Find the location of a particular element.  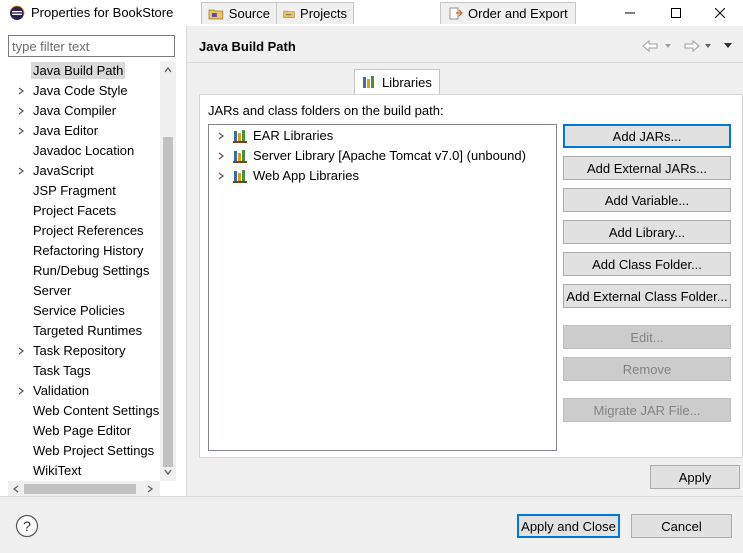

sidebar-item-label: Java Code Style is located at coordinates (80, 90).